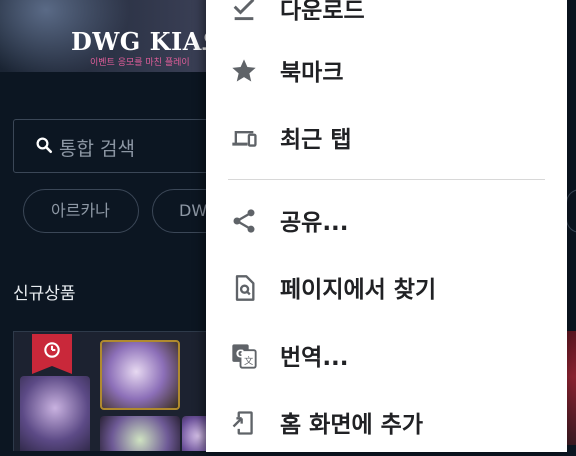  What do you see at coordinates (322, 12) in the screenshot?
I see `menu-item-label: 다운로드` at bounding box center [322, 12].